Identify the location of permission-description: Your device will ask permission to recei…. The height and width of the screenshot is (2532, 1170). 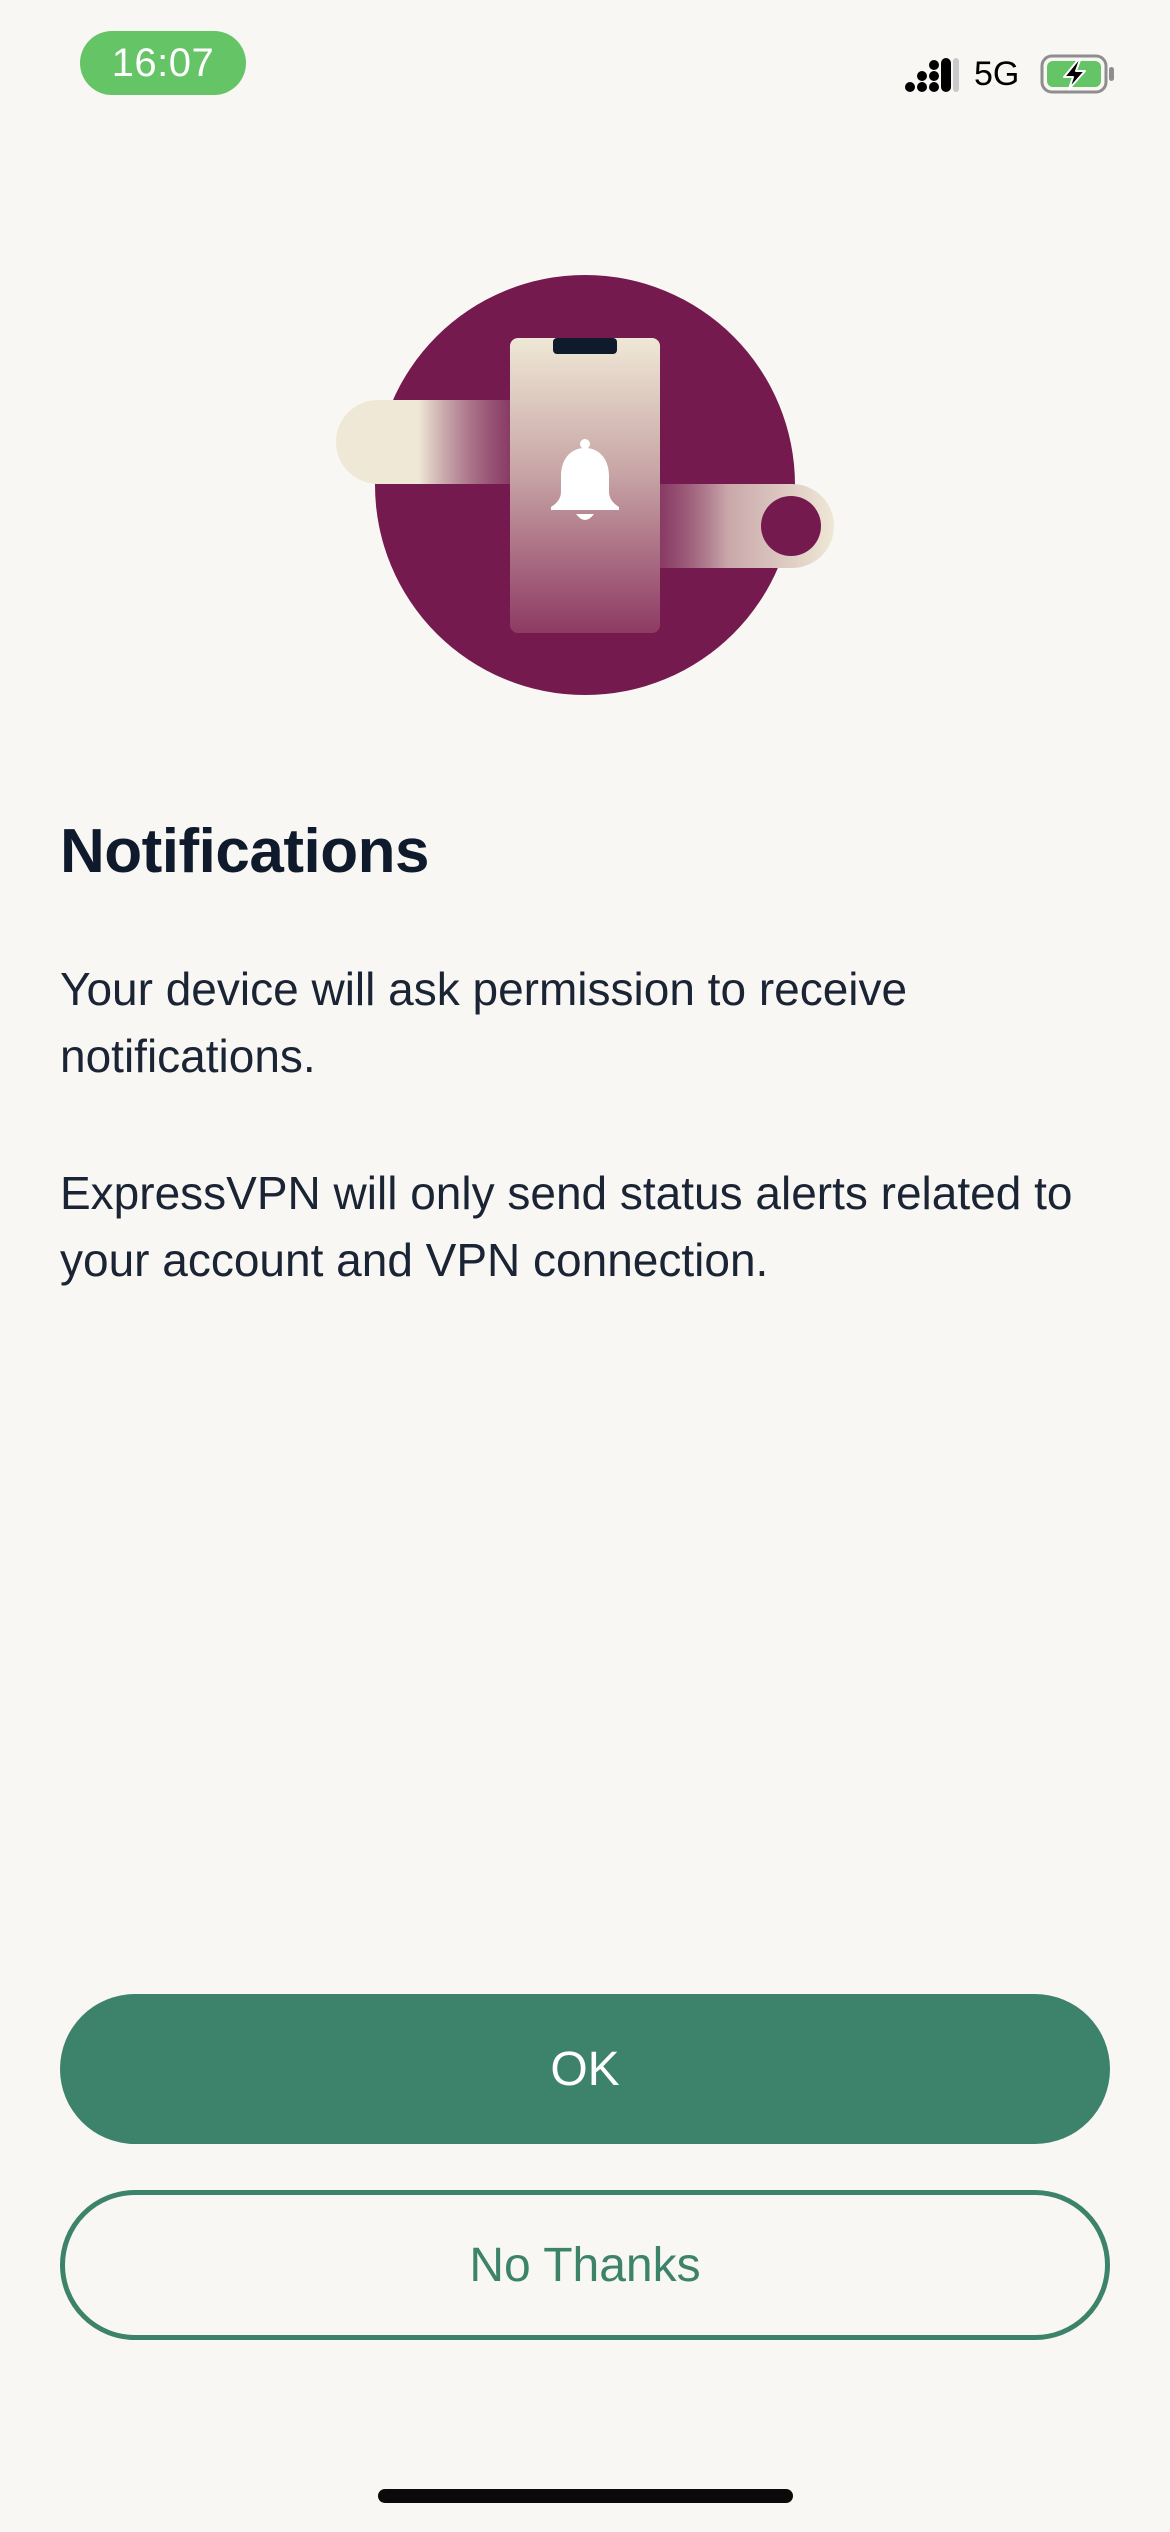
(484, 1022).